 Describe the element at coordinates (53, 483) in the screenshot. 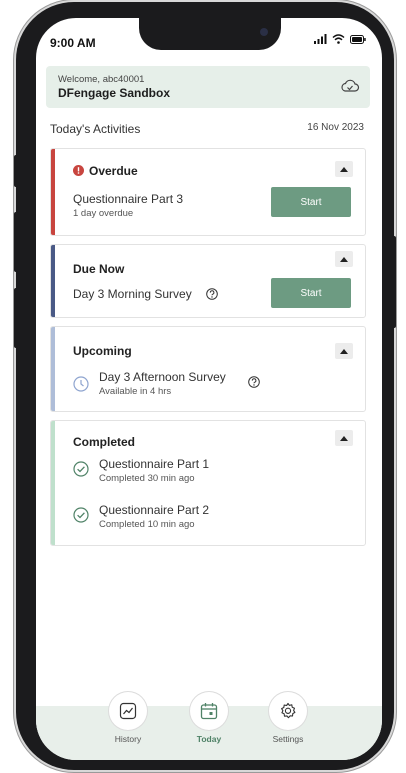

I see `completed-status-bar` at that location.